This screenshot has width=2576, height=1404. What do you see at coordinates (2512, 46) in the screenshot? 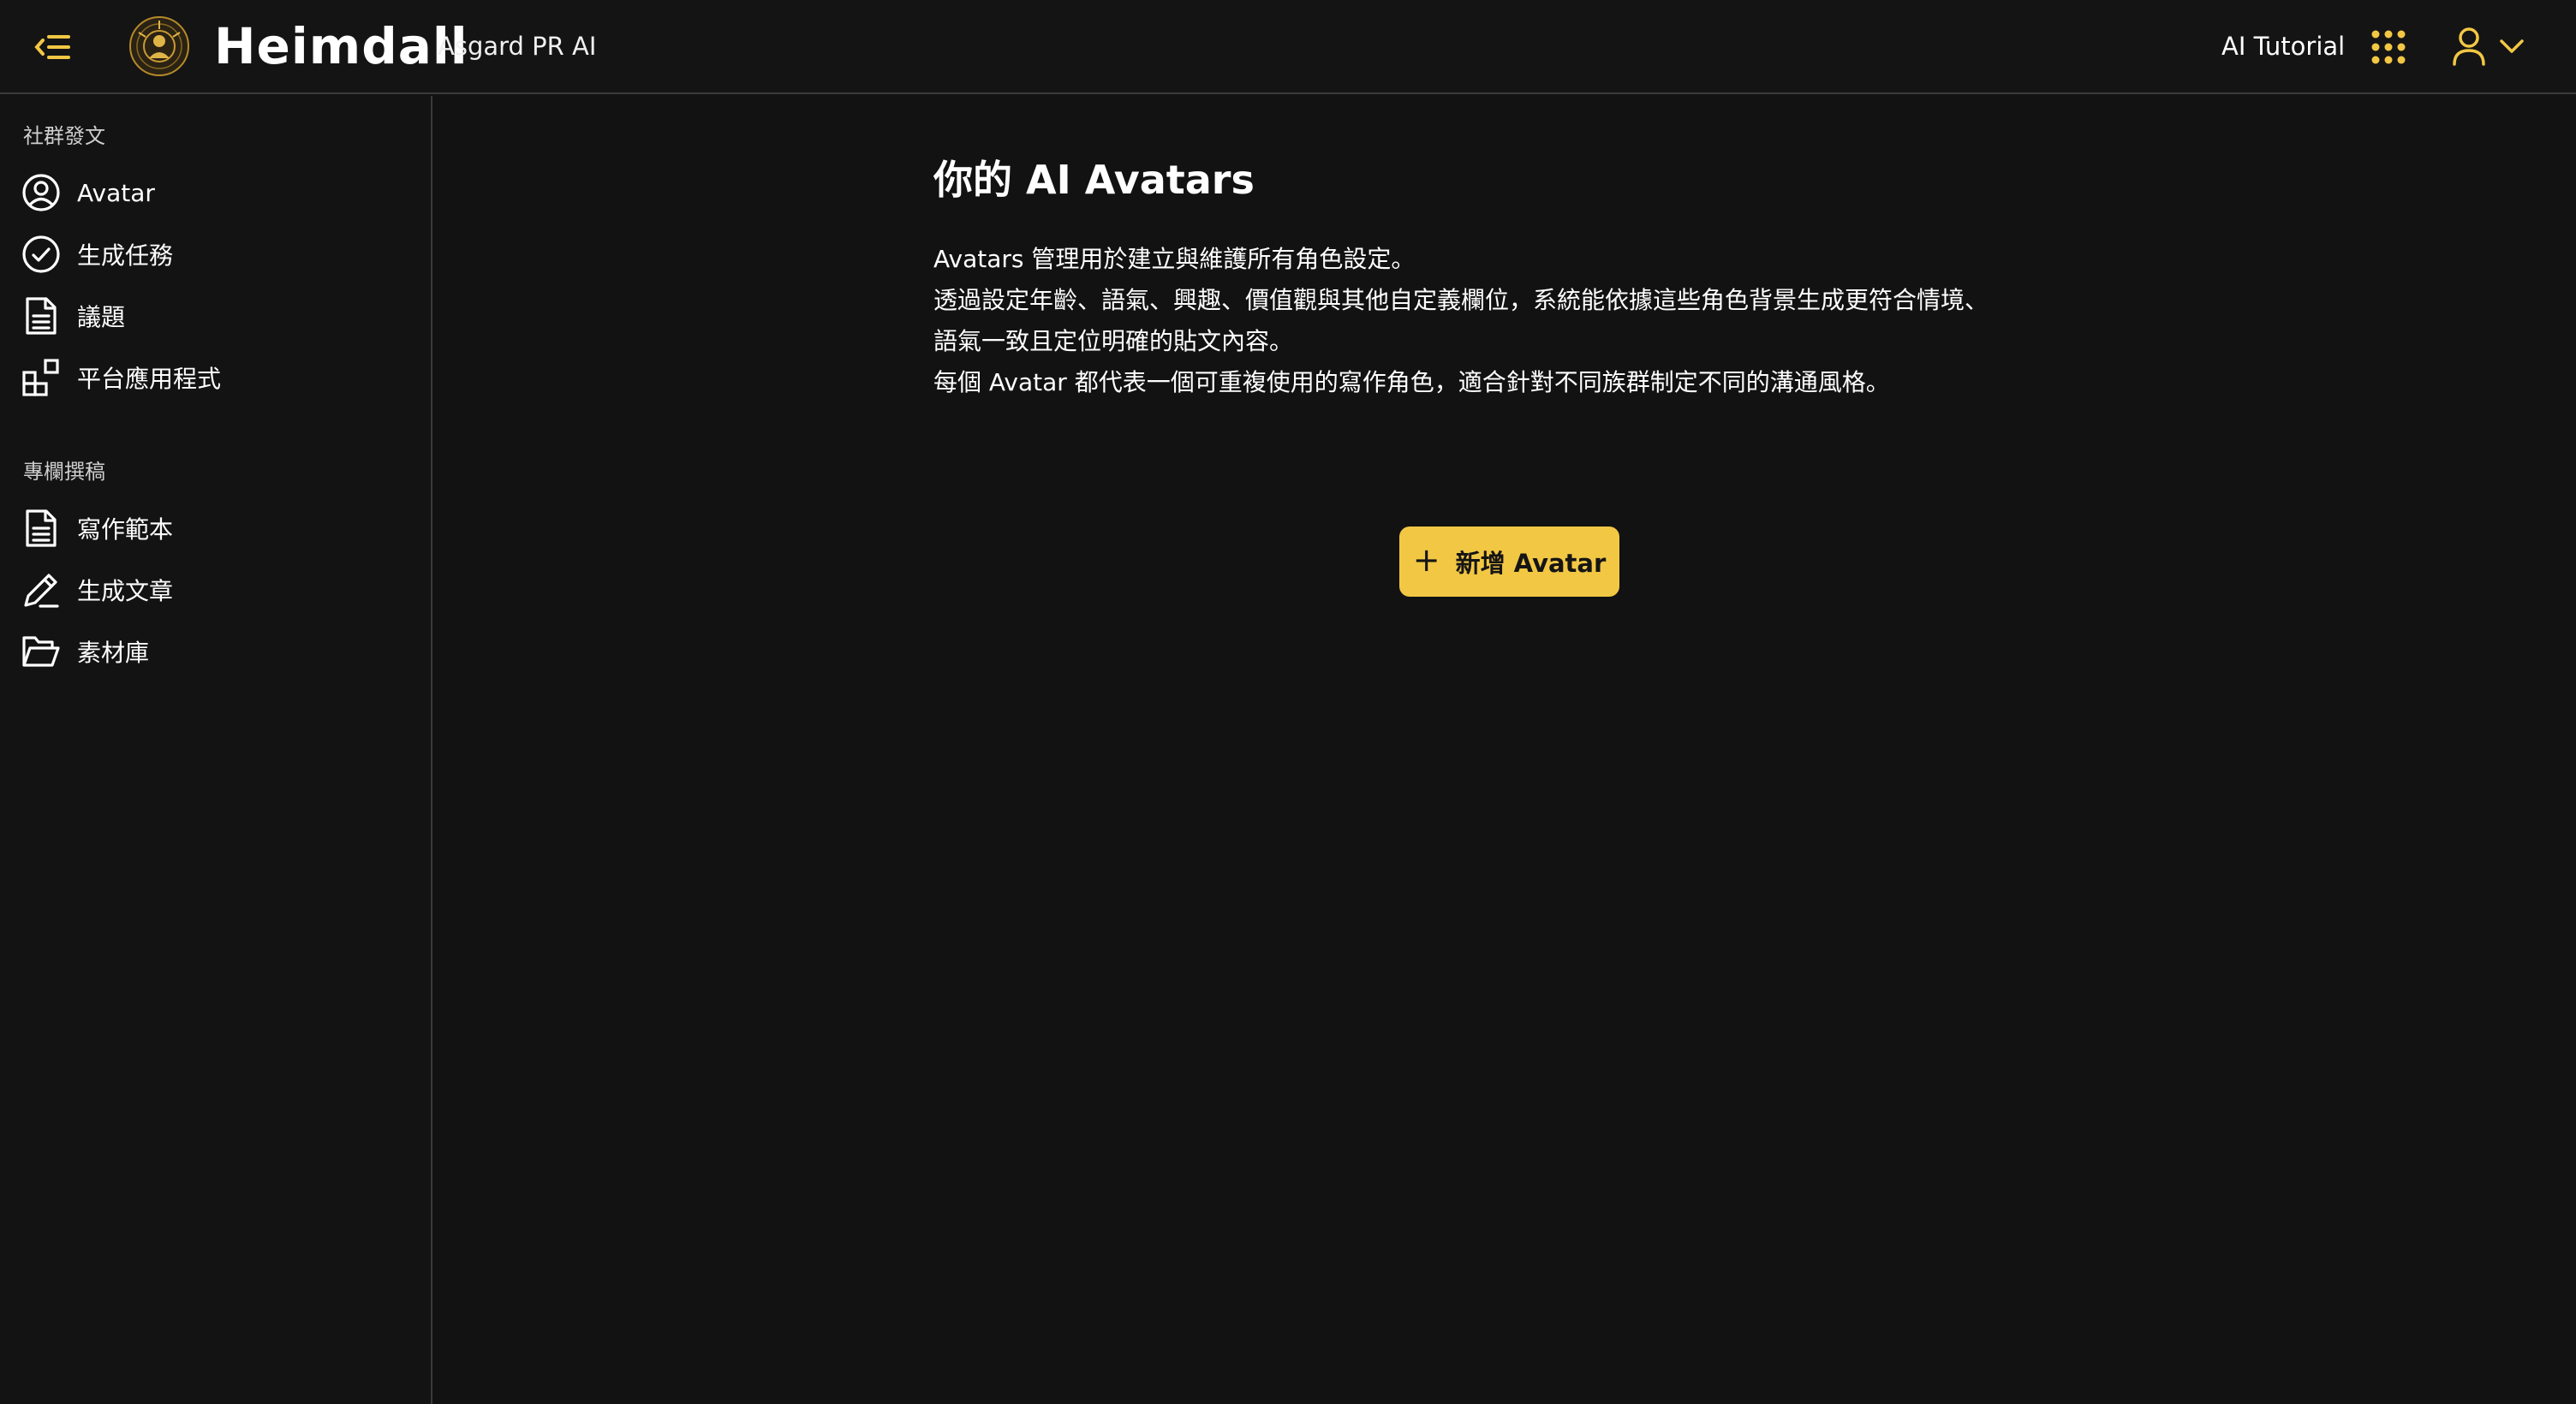
I see `chevron-down-icon` at bounding box center [2512, 46].